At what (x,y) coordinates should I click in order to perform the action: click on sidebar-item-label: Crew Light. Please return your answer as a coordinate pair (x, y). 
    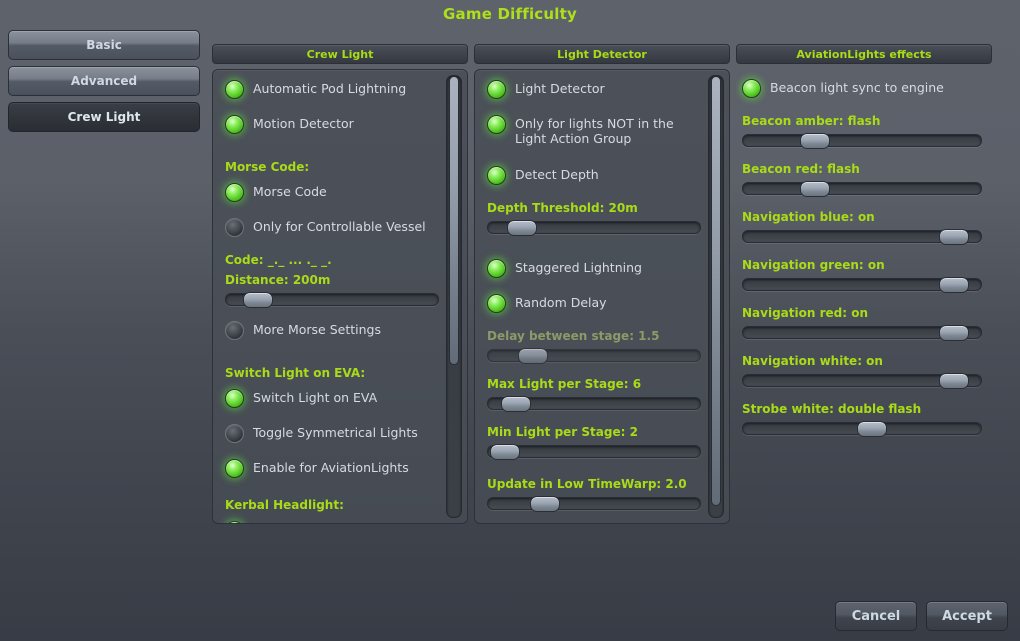
    Looking at the image, I should click on (104, 117).